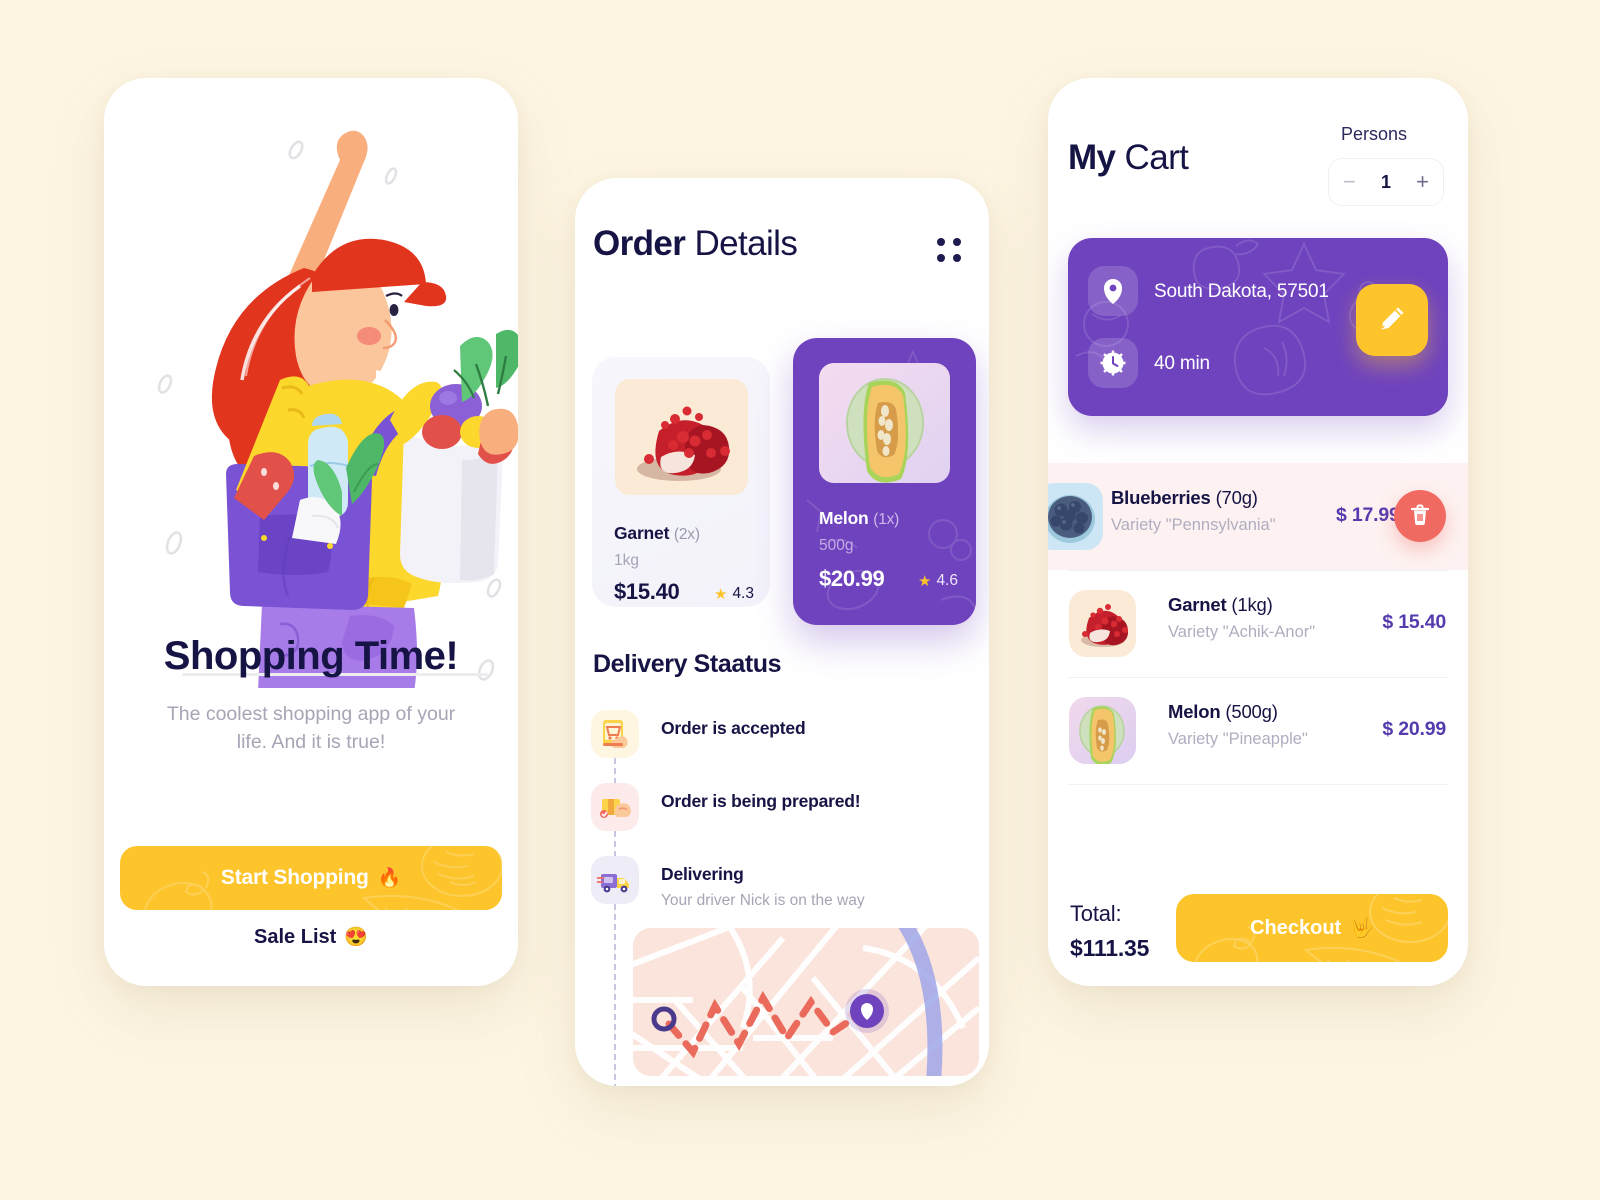  Describe the element at coordinates (647, 591) in the screenshot. I see `product-price: $15.40` at that location.